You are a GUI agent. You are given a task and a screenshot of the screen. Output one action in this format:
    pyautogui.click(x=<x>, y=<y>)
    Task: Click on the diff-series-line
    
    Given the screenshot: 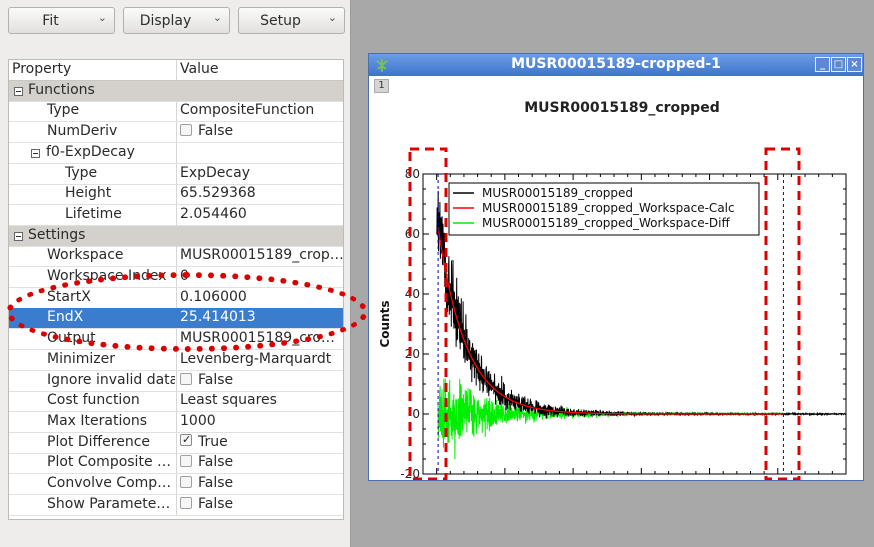 What is the action you would take?
    pyautogui.click(x=610, y=419)
    